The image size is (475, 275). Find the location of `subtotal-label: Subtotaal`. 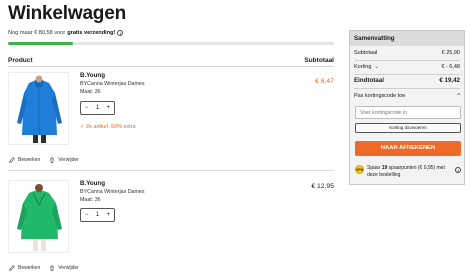

subtotal-label: Subtotaal is located at coordinates (366, 53).